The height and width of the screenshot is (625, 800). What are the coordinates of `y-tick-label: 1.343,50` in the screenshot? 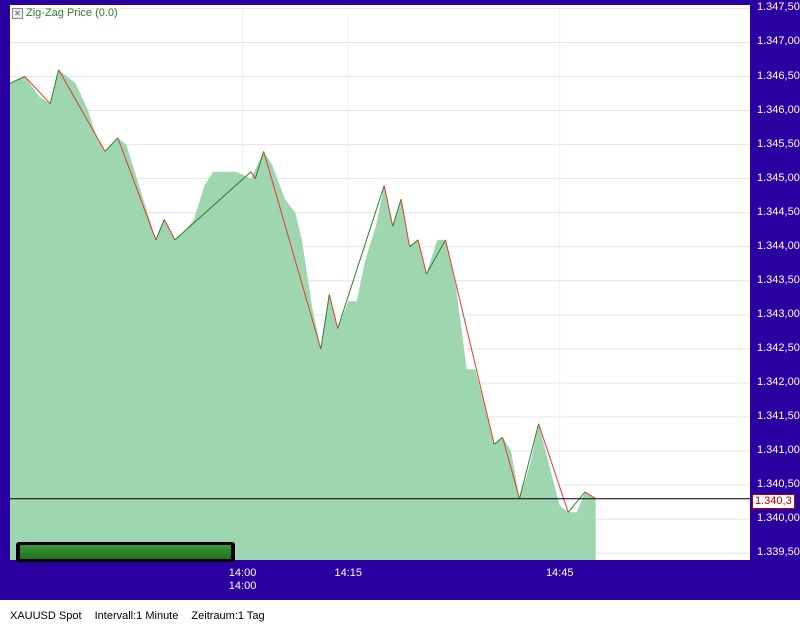 It's located at (778, 279).